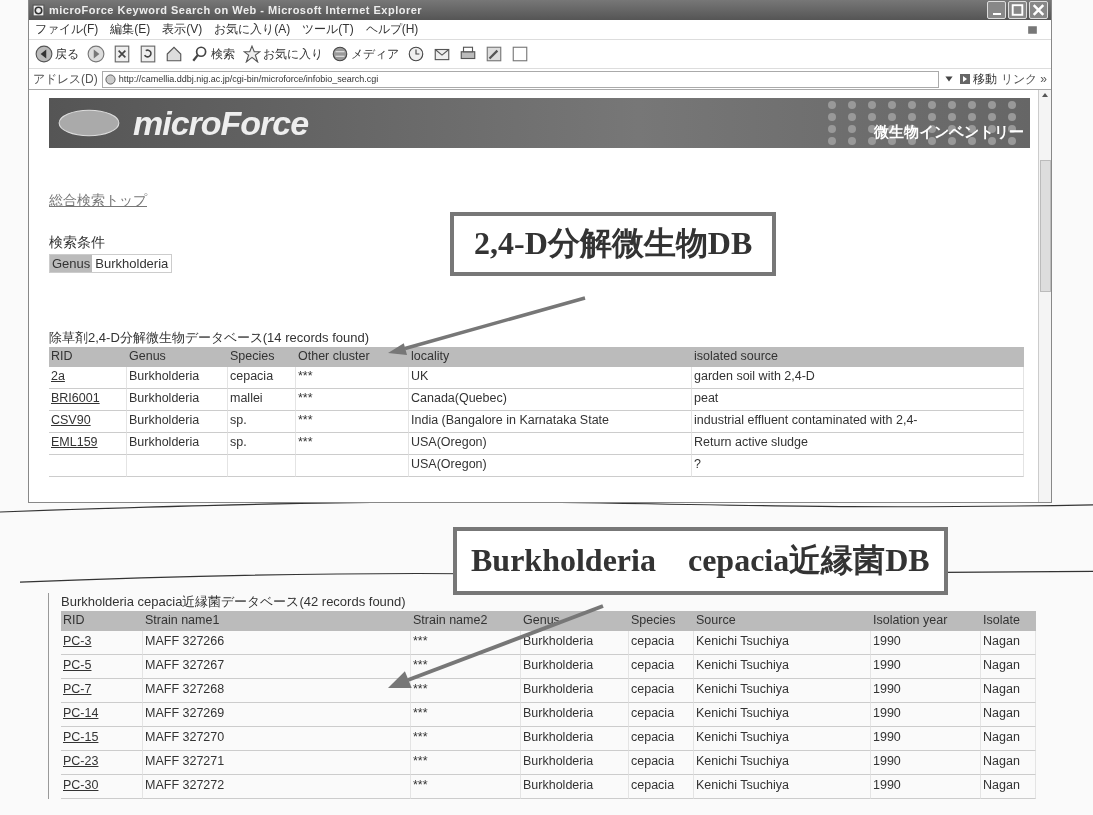  What do you see at coordinates (223, 54) in the screenshot?
I see `toolbar-label: 検索` at bounding box center [223, 54].